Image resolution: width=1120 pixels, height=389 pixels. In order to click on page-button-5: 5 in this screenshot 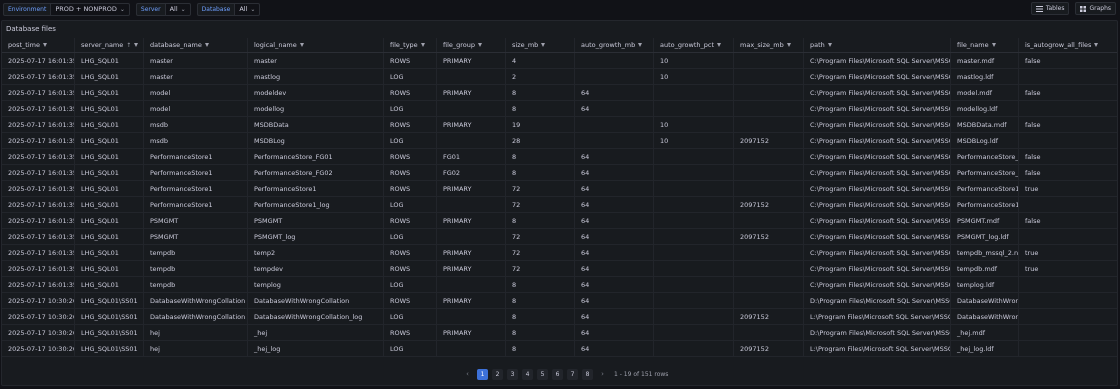, I will do `click(542, 374)`.